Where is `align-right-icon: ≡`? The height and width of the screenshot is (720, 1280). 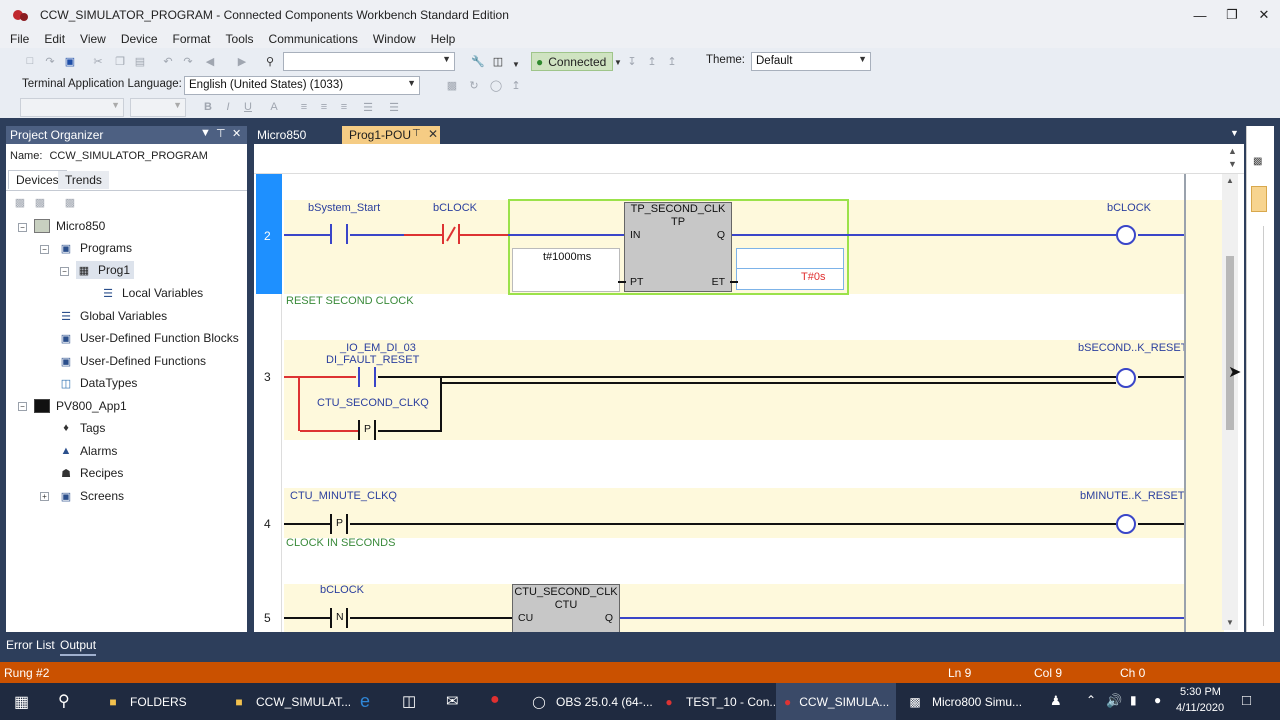
align-right-icon: ≡ is located at coordinates (344, 107).